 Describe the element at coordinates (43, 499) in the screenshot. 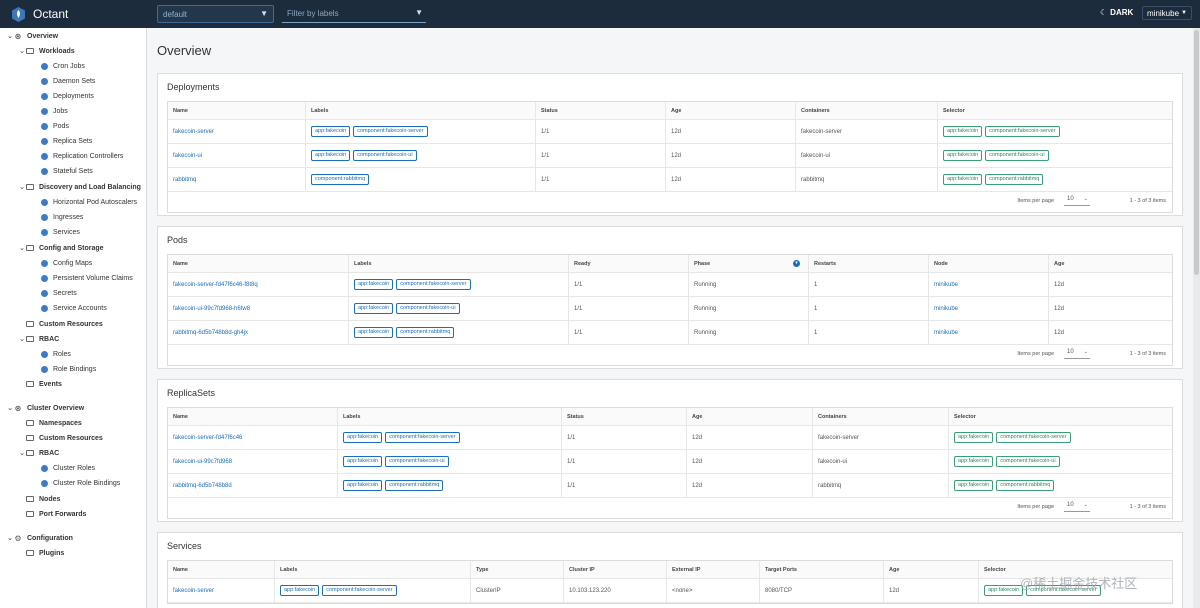

I see `sidebar-item-nodes: Nodes` at that location.